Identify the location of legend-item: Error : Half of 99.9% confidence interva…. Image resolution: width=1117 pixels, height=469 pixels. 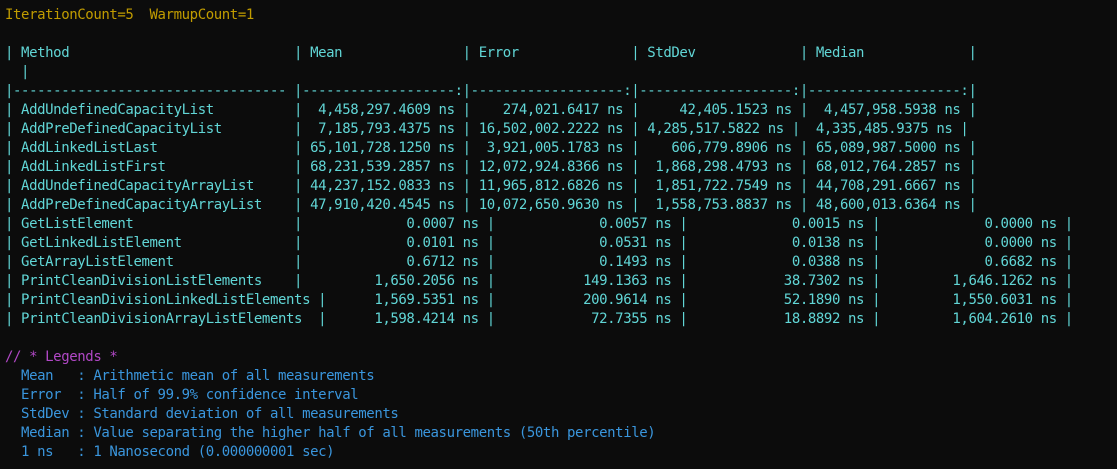
(182, 395).